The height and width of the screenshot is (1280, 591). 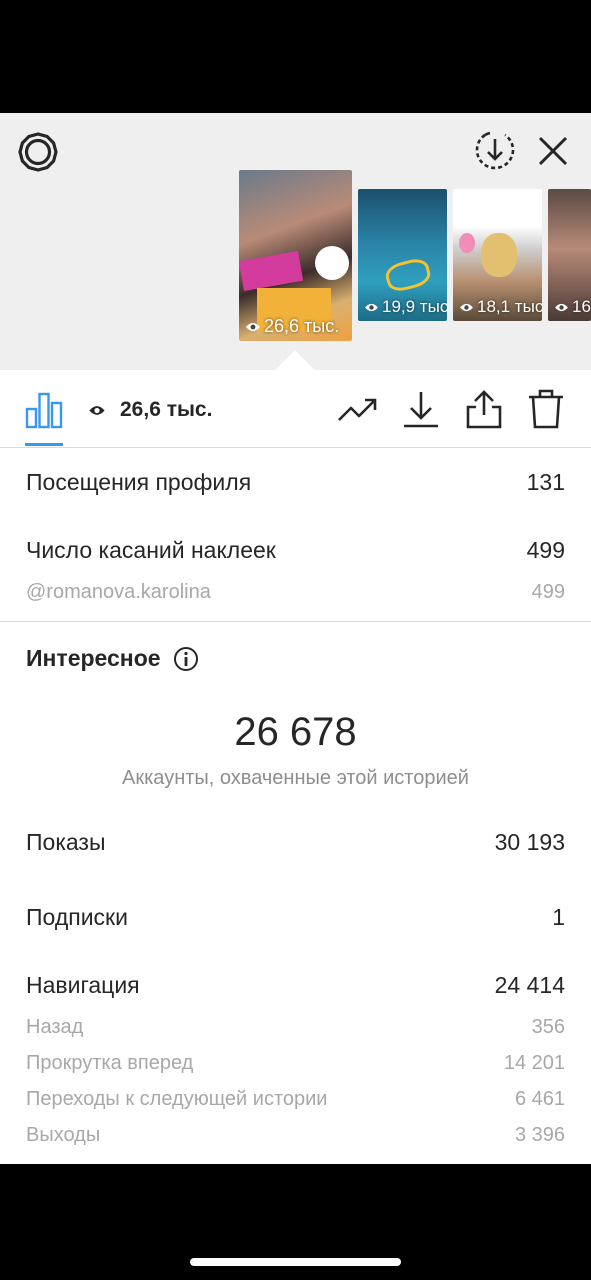 What do you see at coordinates (139, 481) in the screenshot?
I see `profile-visits-label: Посещения профиля` at bounding box center [139, 481].